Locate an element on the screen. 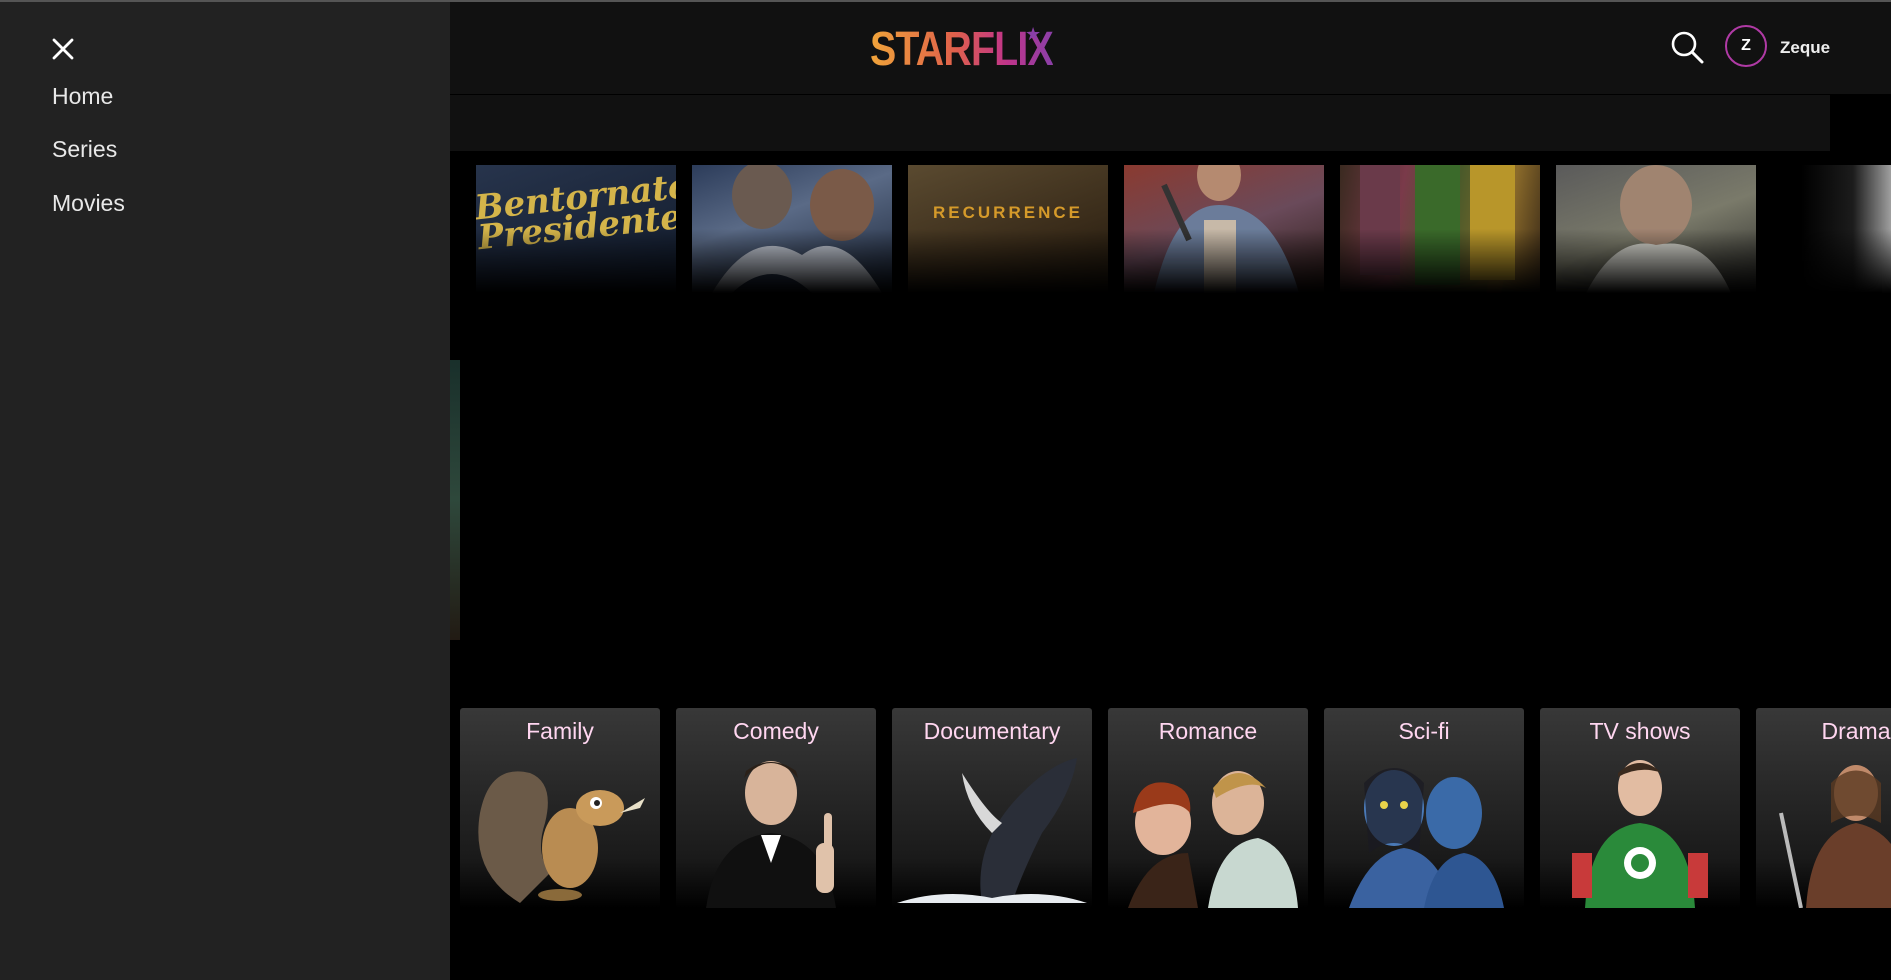 The height and width of the screenshot is (980, 1891). category-label: Documentary is located at coordinates (992, 731).